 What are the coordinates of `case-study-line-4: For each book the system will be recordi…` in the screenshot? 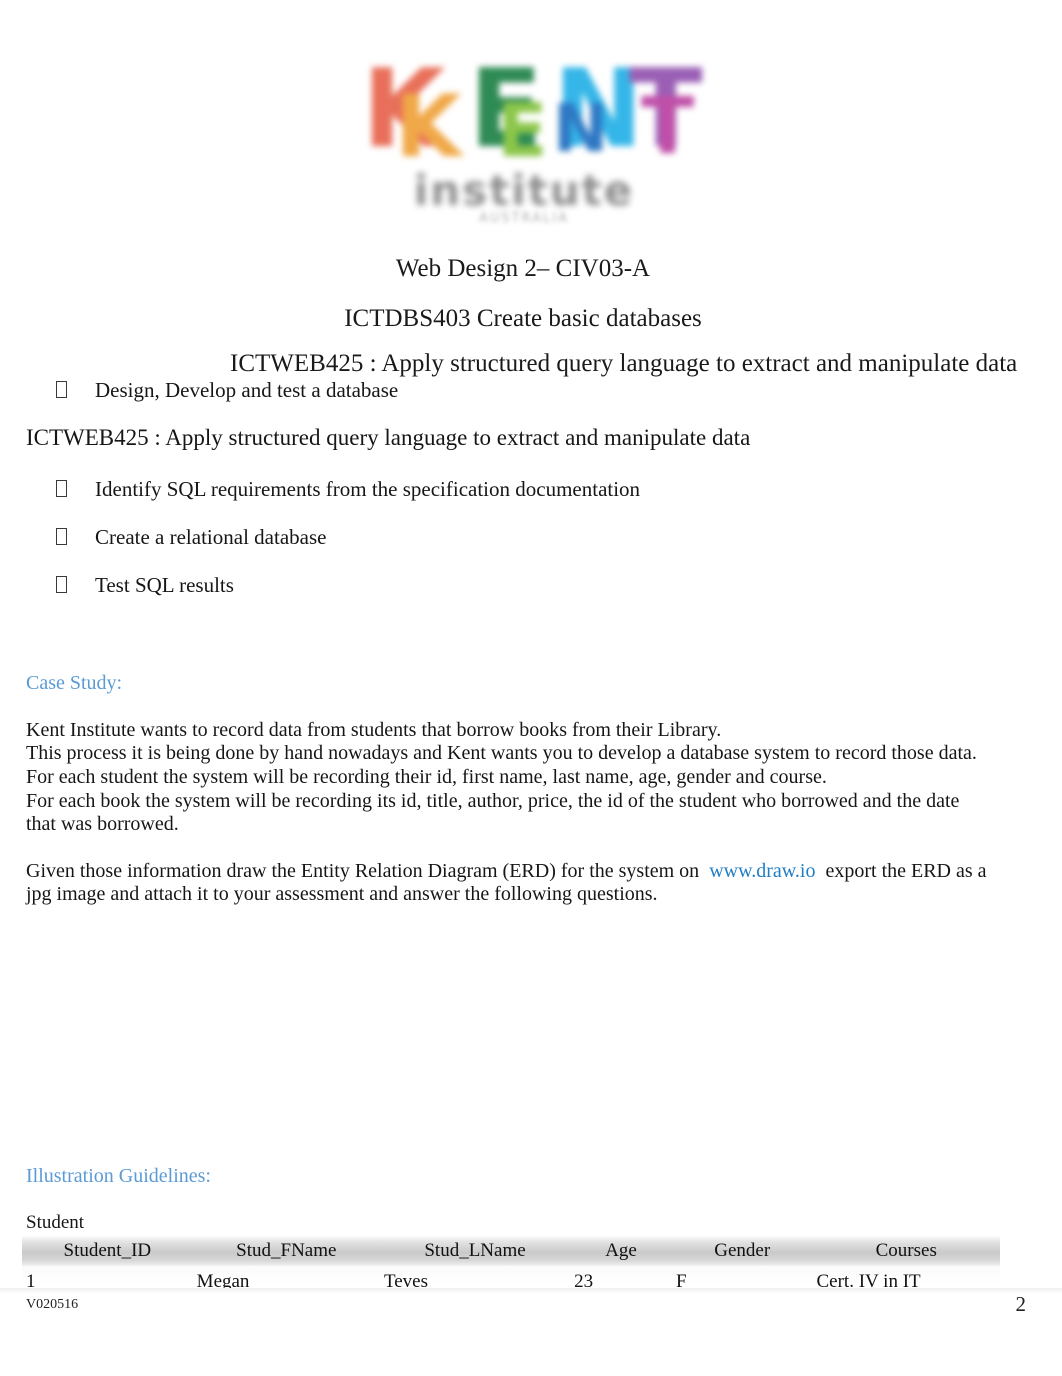 It's located at (493, 801).